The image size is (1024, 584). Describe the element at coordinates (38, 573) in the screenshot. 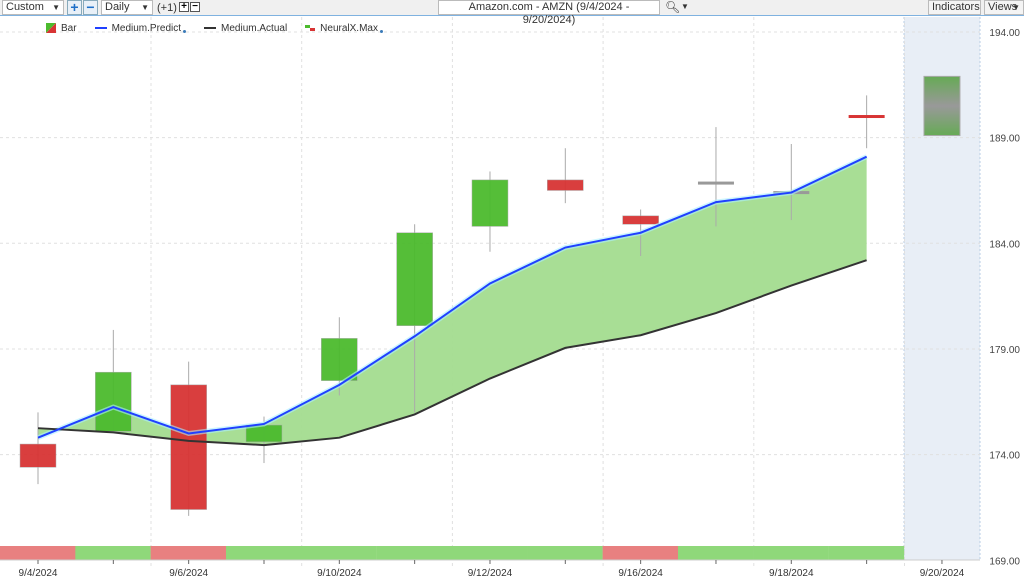

I see `x-tick-label: 9/4/2024` at that location.